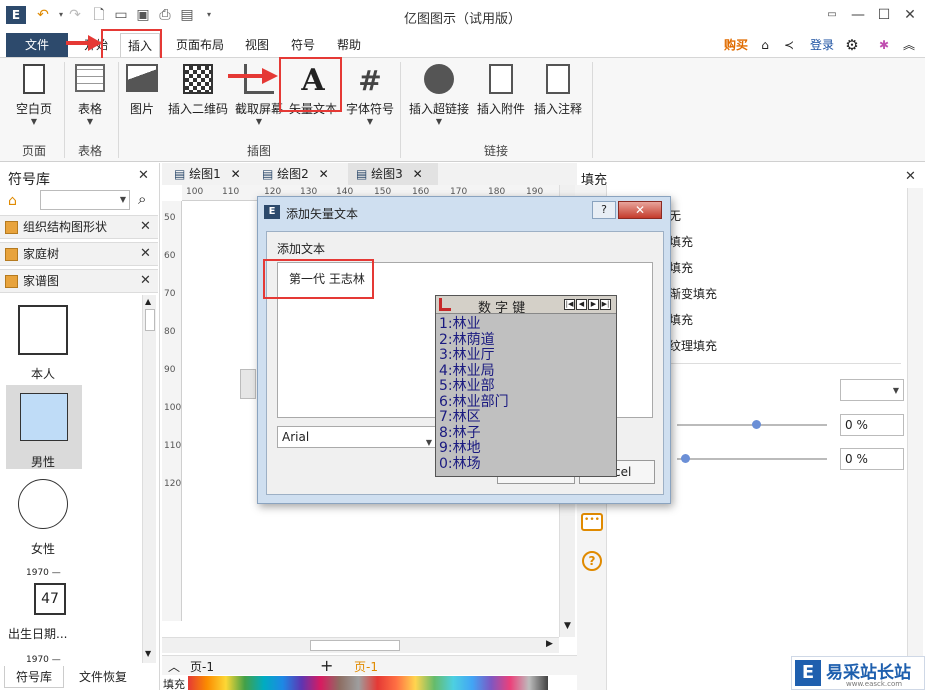  I want to click on font-symbol-button: # 字体符号 ▼, so click(370, 95).